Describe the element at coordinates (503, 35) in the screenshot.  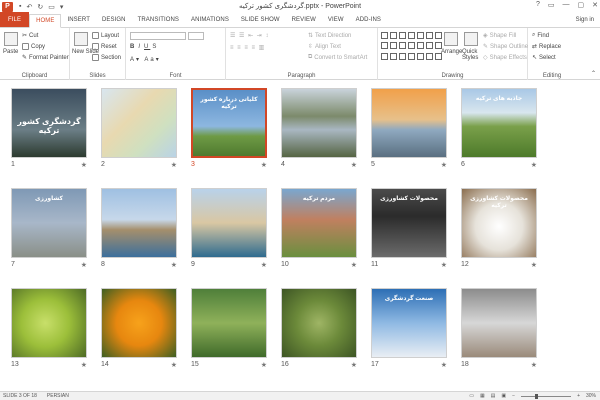
I see `shape-fill-label: Shape Fill` at that location.